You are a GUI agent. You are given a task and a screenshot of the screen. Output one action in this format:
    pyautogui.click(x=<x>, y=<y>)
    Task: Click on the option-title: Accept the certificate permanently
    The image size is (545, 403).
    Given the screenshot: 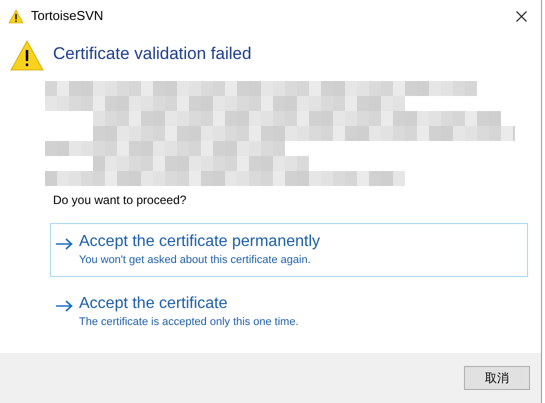 What is the action you would take?
    pyautogui.click(x=199, y=242)
    